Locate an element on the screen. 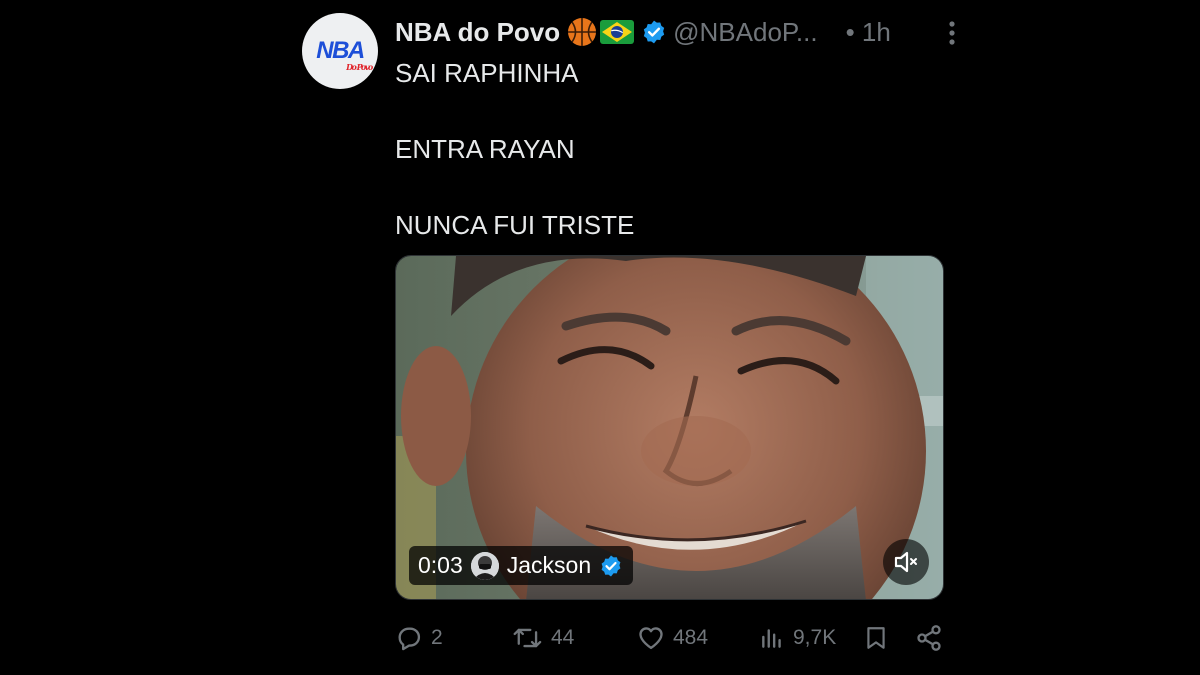  uploader-avatar is located at coordinates (484, 565).